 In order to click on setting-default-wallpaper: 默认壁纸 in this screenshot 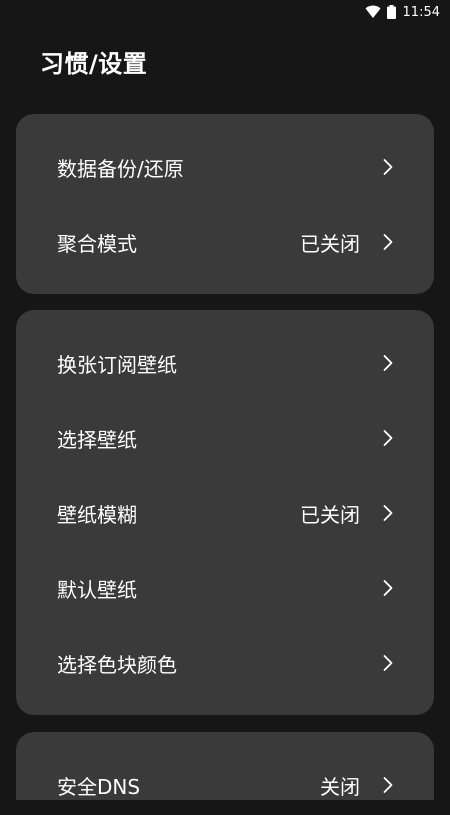, I will do `click(225, 588)`.